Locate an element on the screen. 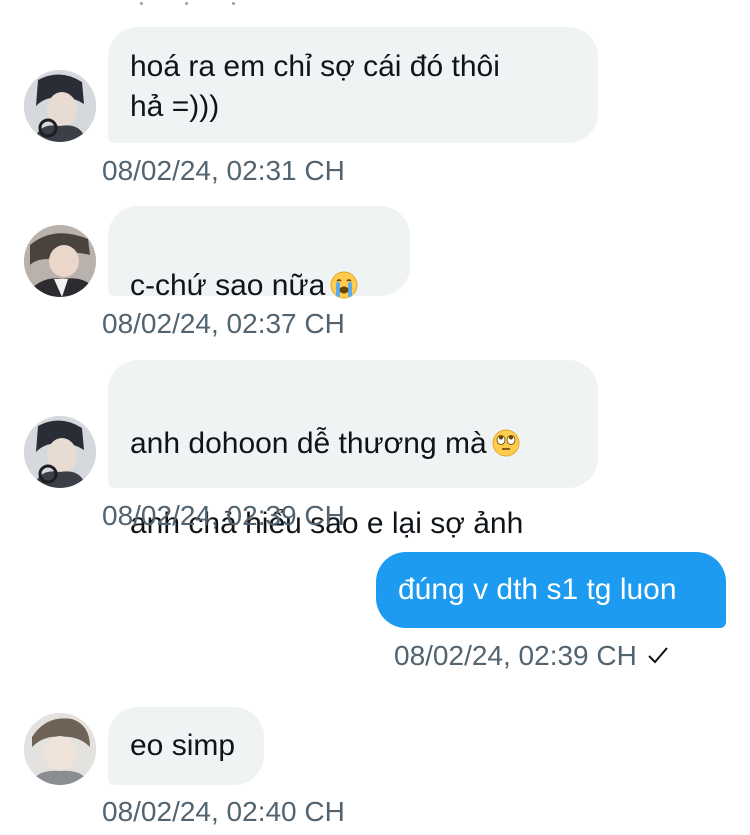 This screenshot has width=750, height=835. message-text: c-chứ sao nữa is located at coordinates (228, 285).